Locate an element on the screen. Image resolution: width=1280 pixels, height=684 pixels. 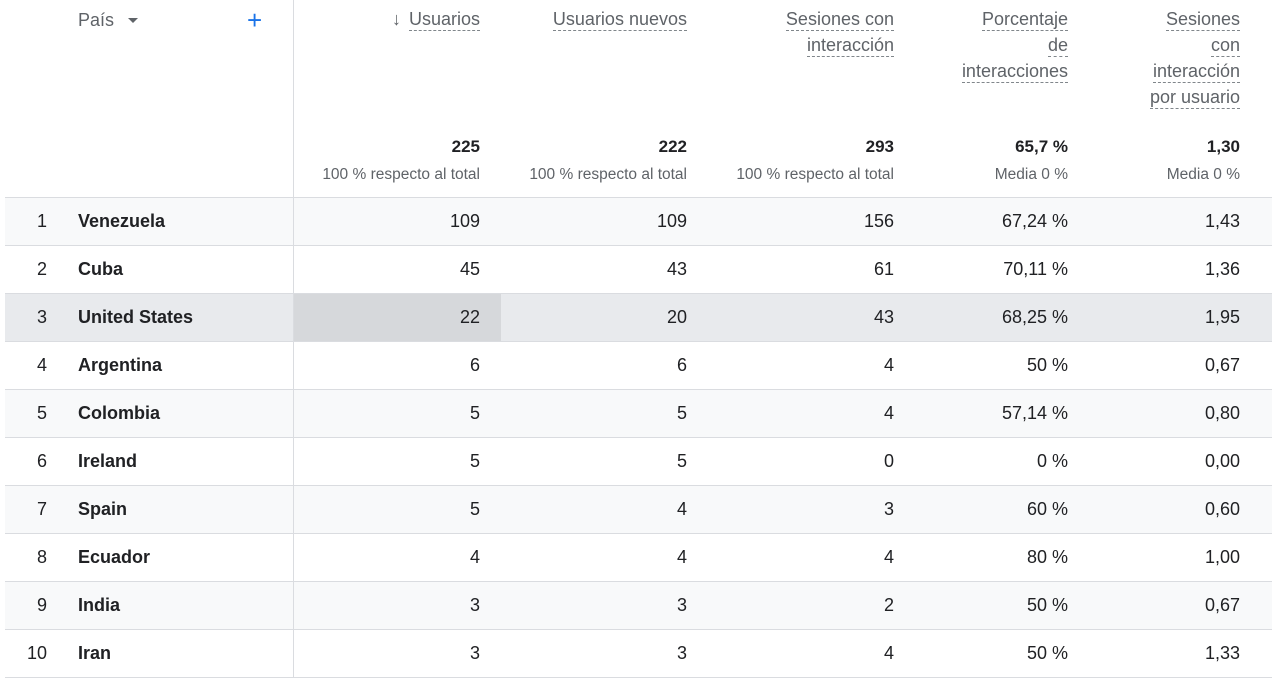
sort-arrow-icon: ↓ is located at coordinates (396, 19).